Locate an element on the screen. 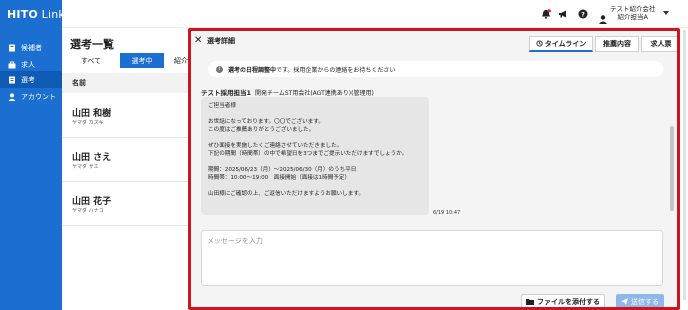  candidate-name: 山田 花子 is located at coordinates (92, 202).